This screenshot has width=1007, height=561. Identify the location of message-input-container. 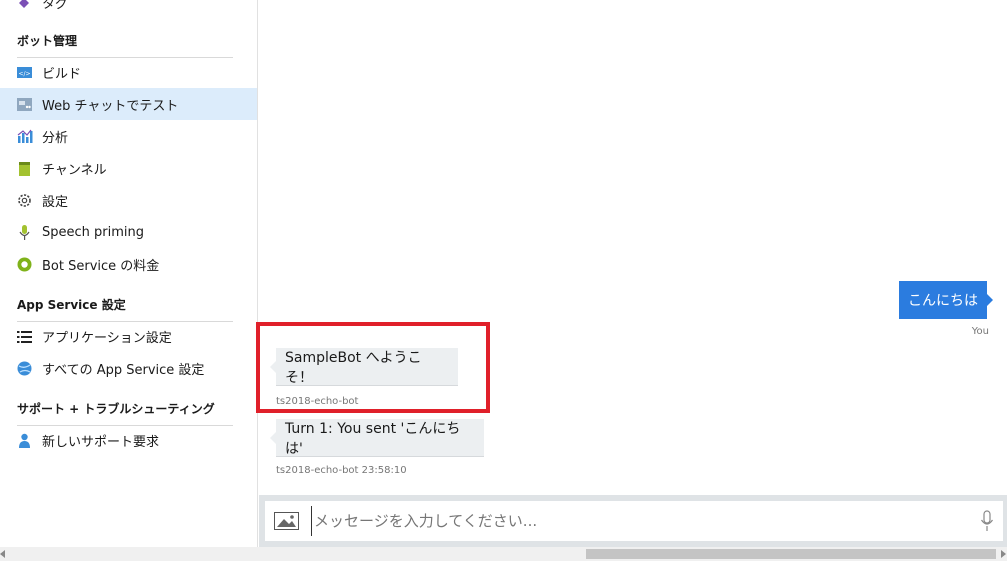
(634, 521).